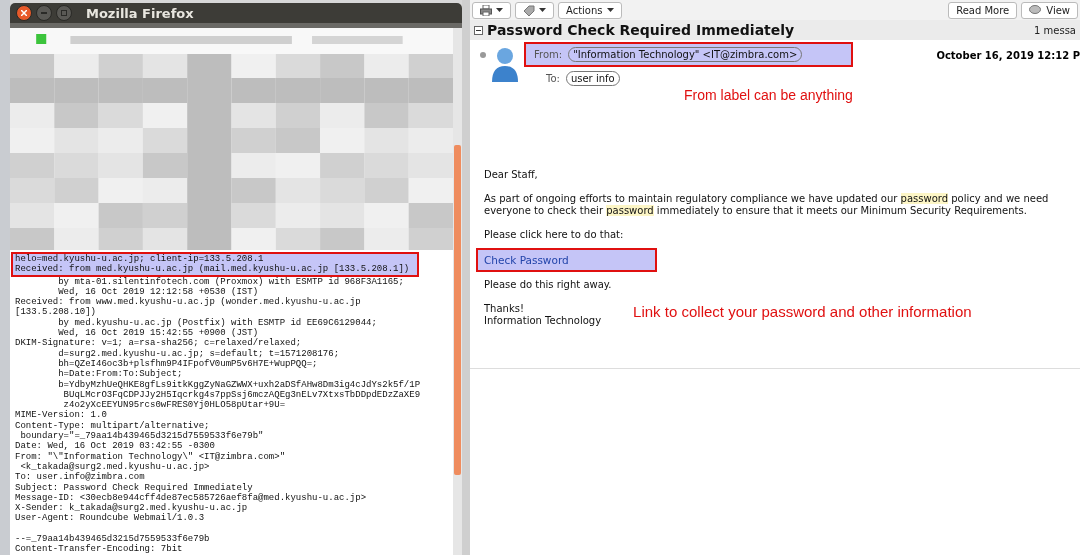 Image resolution: width=1080 pixels, height=555 pixels. I want to click on header-line: To: user.info@zimbra.com, so click(80, 477).